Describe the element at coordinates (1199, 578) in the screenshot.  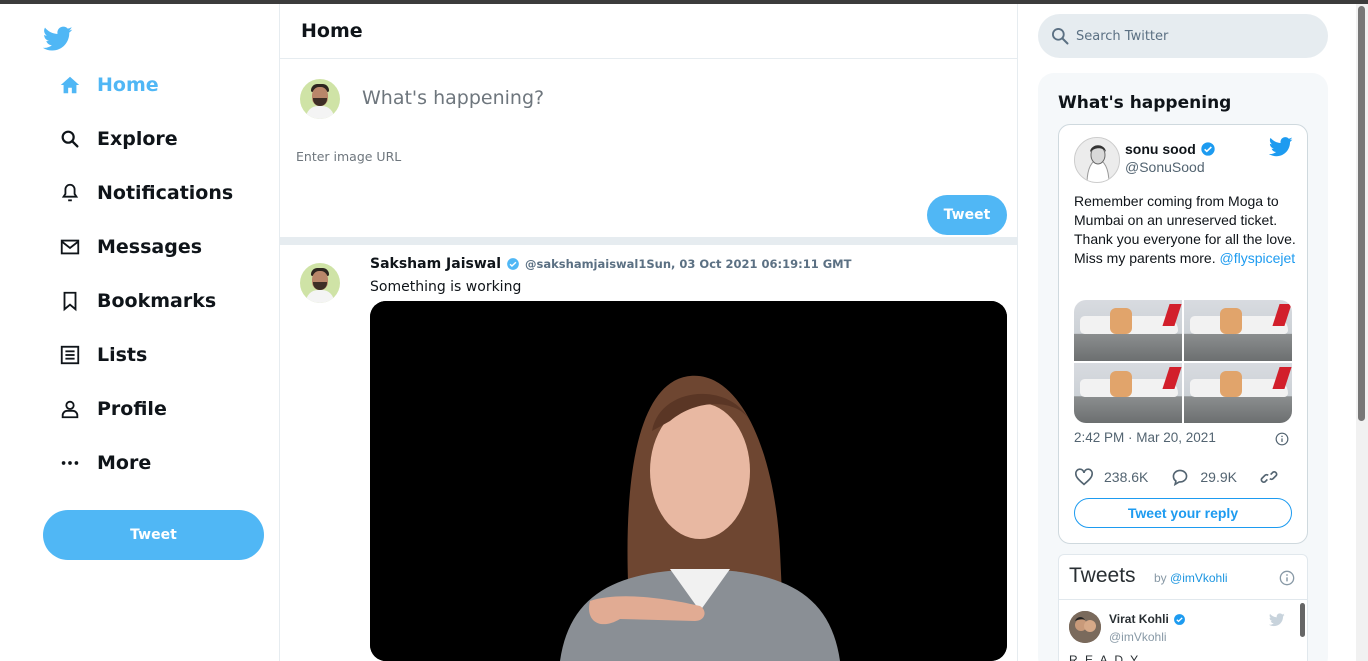
I see `timeline-by-handle-link: @imVkohli` at that location.